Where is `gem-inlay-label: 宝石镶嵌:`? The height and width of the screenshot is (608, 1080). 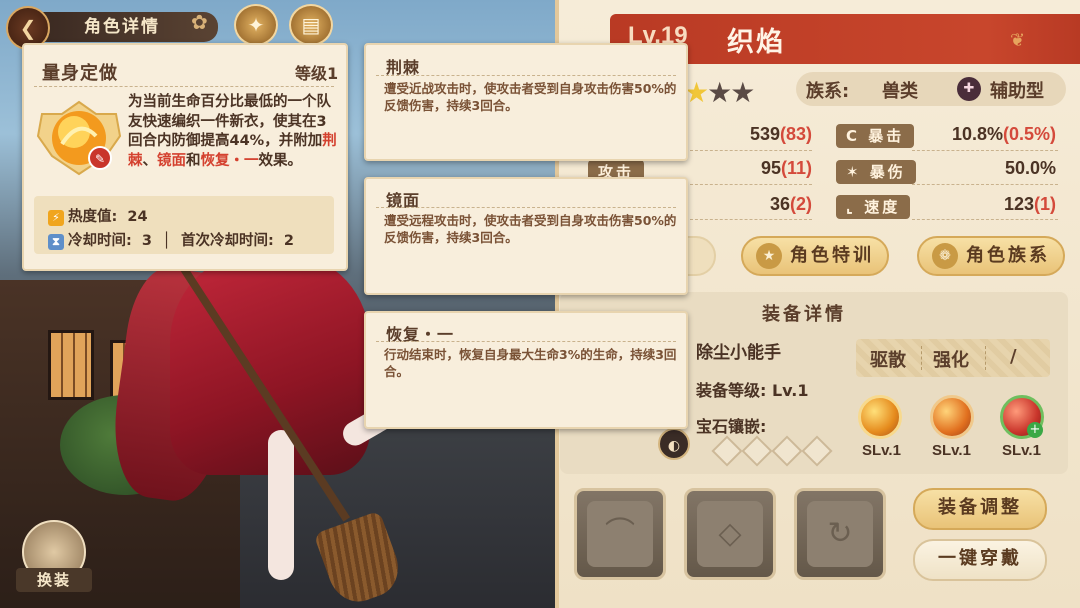
gem-inlay-label: 宝石镶嵌: is located at coordinates (731, 426).